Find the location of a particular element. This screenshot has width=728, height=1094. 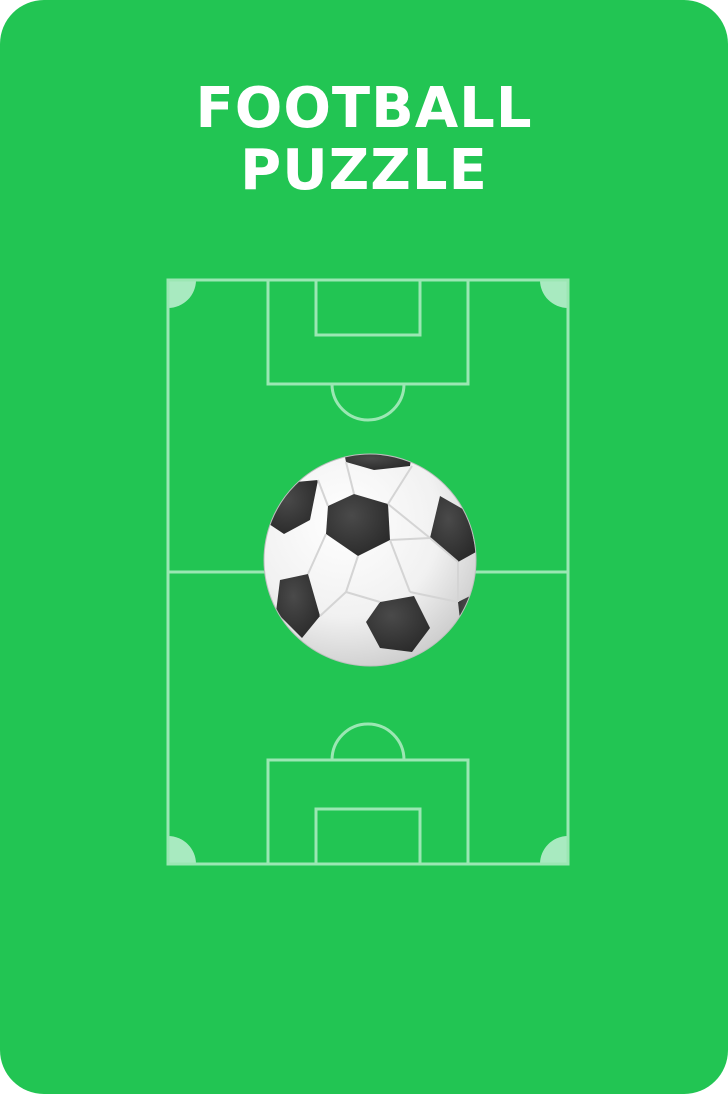

corner-bottom-right is located at coordinates (554, 850).